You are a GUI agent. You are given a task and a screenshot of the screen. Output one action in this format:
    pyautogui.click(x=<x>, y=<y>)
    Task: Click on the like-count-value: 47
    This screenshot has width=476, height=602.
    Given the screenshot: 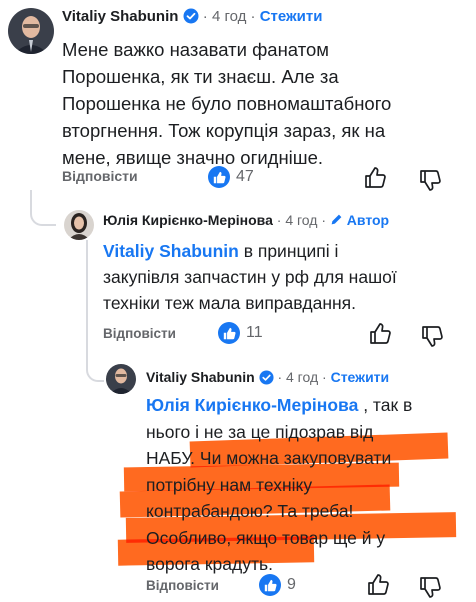 What is the action you would take?
    pyautogui.click(x=245, y=176)
    